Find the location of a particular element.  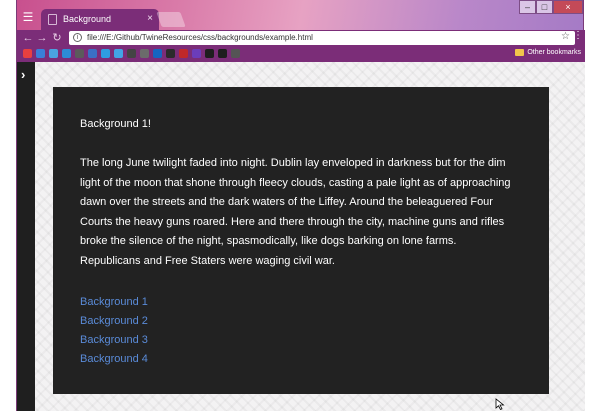

link-background-1: Background 1 is located at coordinates (301, 302).